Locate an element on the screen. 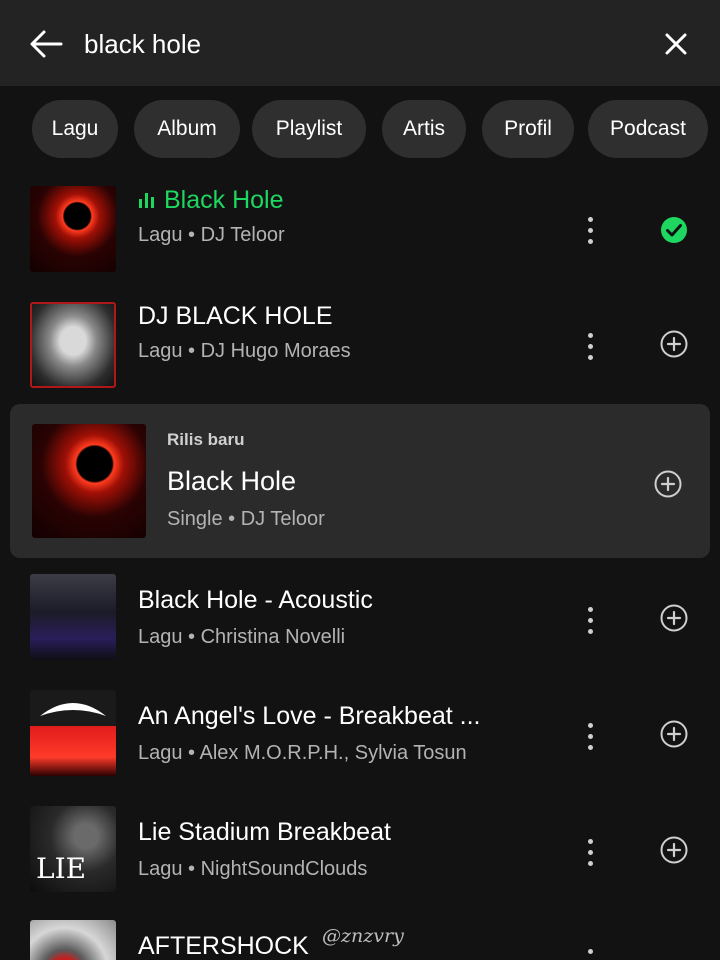 The image size is (720, 960). chip-podcast: Podcast is located at coordinates (648, 129).